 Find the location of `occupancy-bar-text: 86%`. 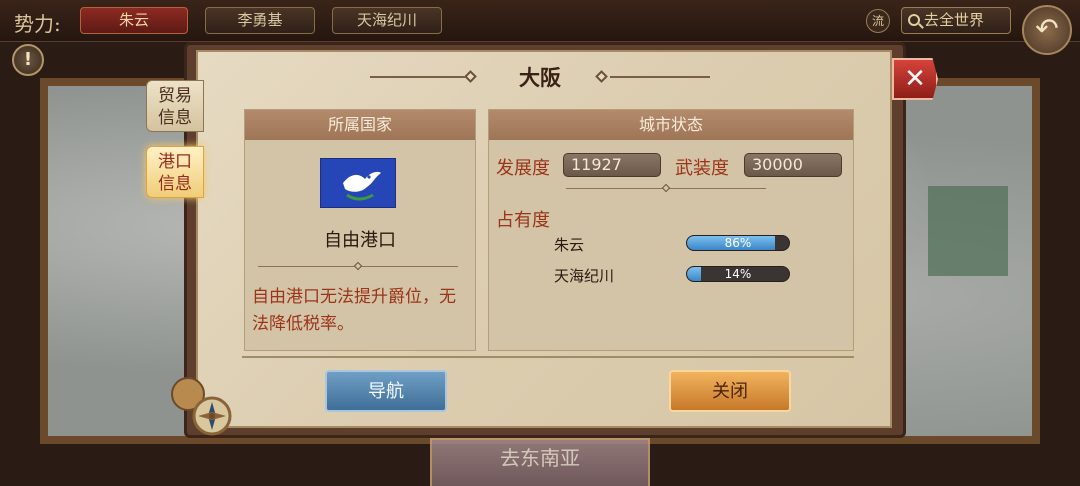

occupancy-bar-text: 86% is located at coordinates (738, 243).